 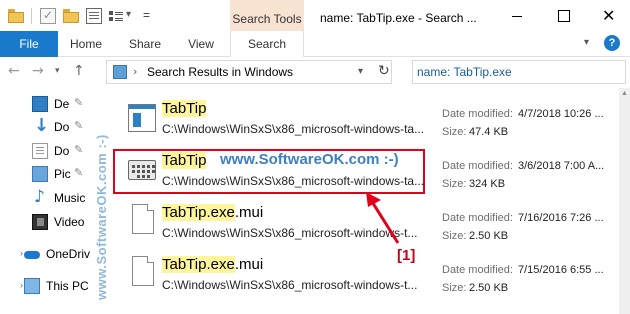 What do you see at coordinates (624, 201) in the screenshot?
I see `scrollbar: ▲` at bounding box center [624, 201].